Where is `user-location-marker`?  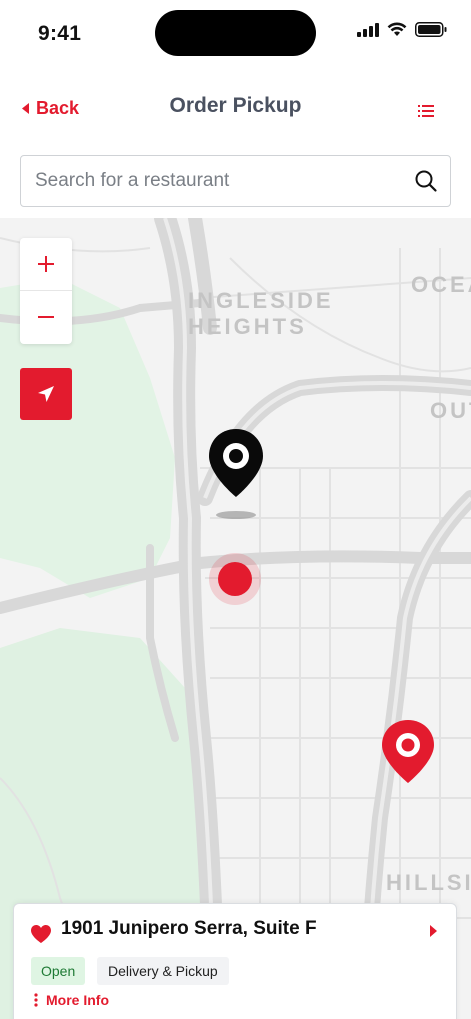 user-location-marker is located at coordinates (235, 581).